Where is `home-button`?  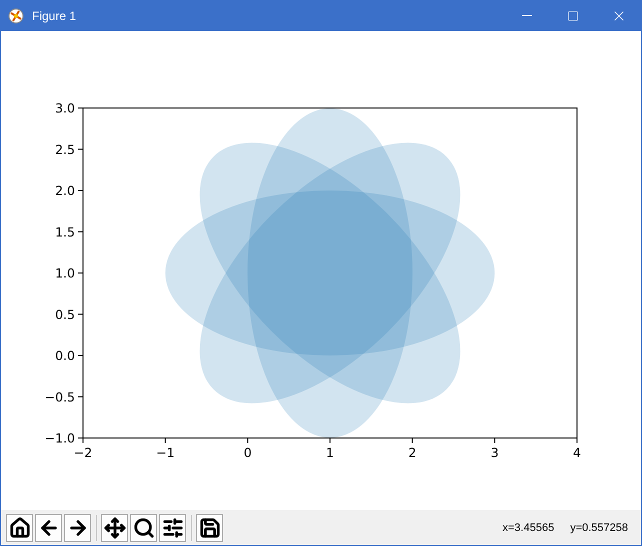
home-button is located at coordinates (19, 528).